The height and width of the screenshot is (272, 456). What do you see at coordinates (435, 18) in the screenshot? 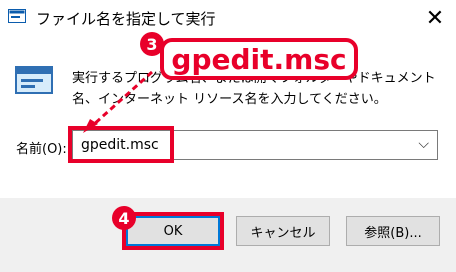
I see `close-icon: ✕` at bounding box center [435, 18].